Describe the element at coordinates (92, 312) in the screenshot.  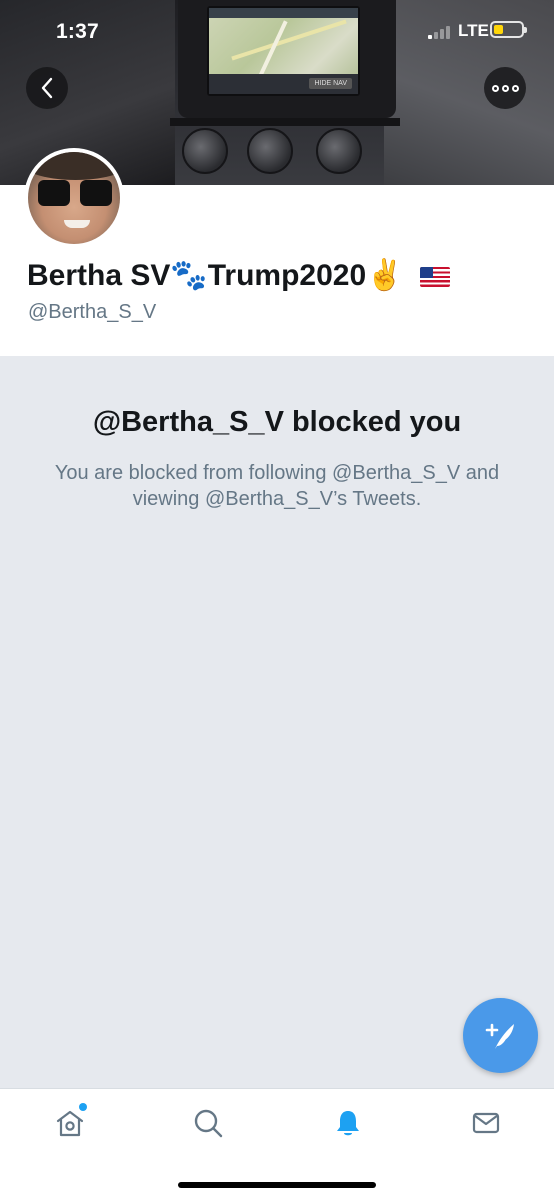
I see `profile-handle: @Bertha_S_V` at that location.